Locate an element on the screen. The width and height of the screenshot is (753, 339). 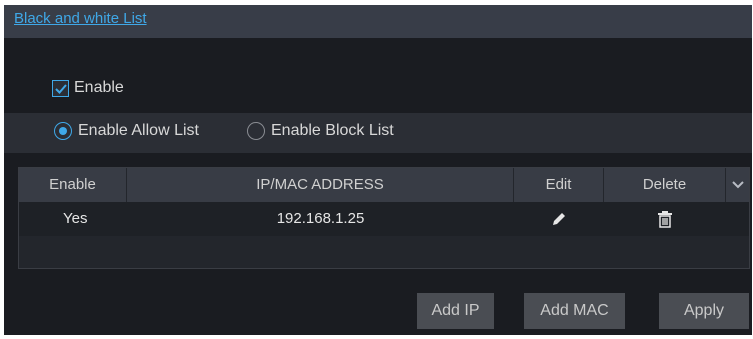
enable-checkbox is located at coordinates (60, 88).